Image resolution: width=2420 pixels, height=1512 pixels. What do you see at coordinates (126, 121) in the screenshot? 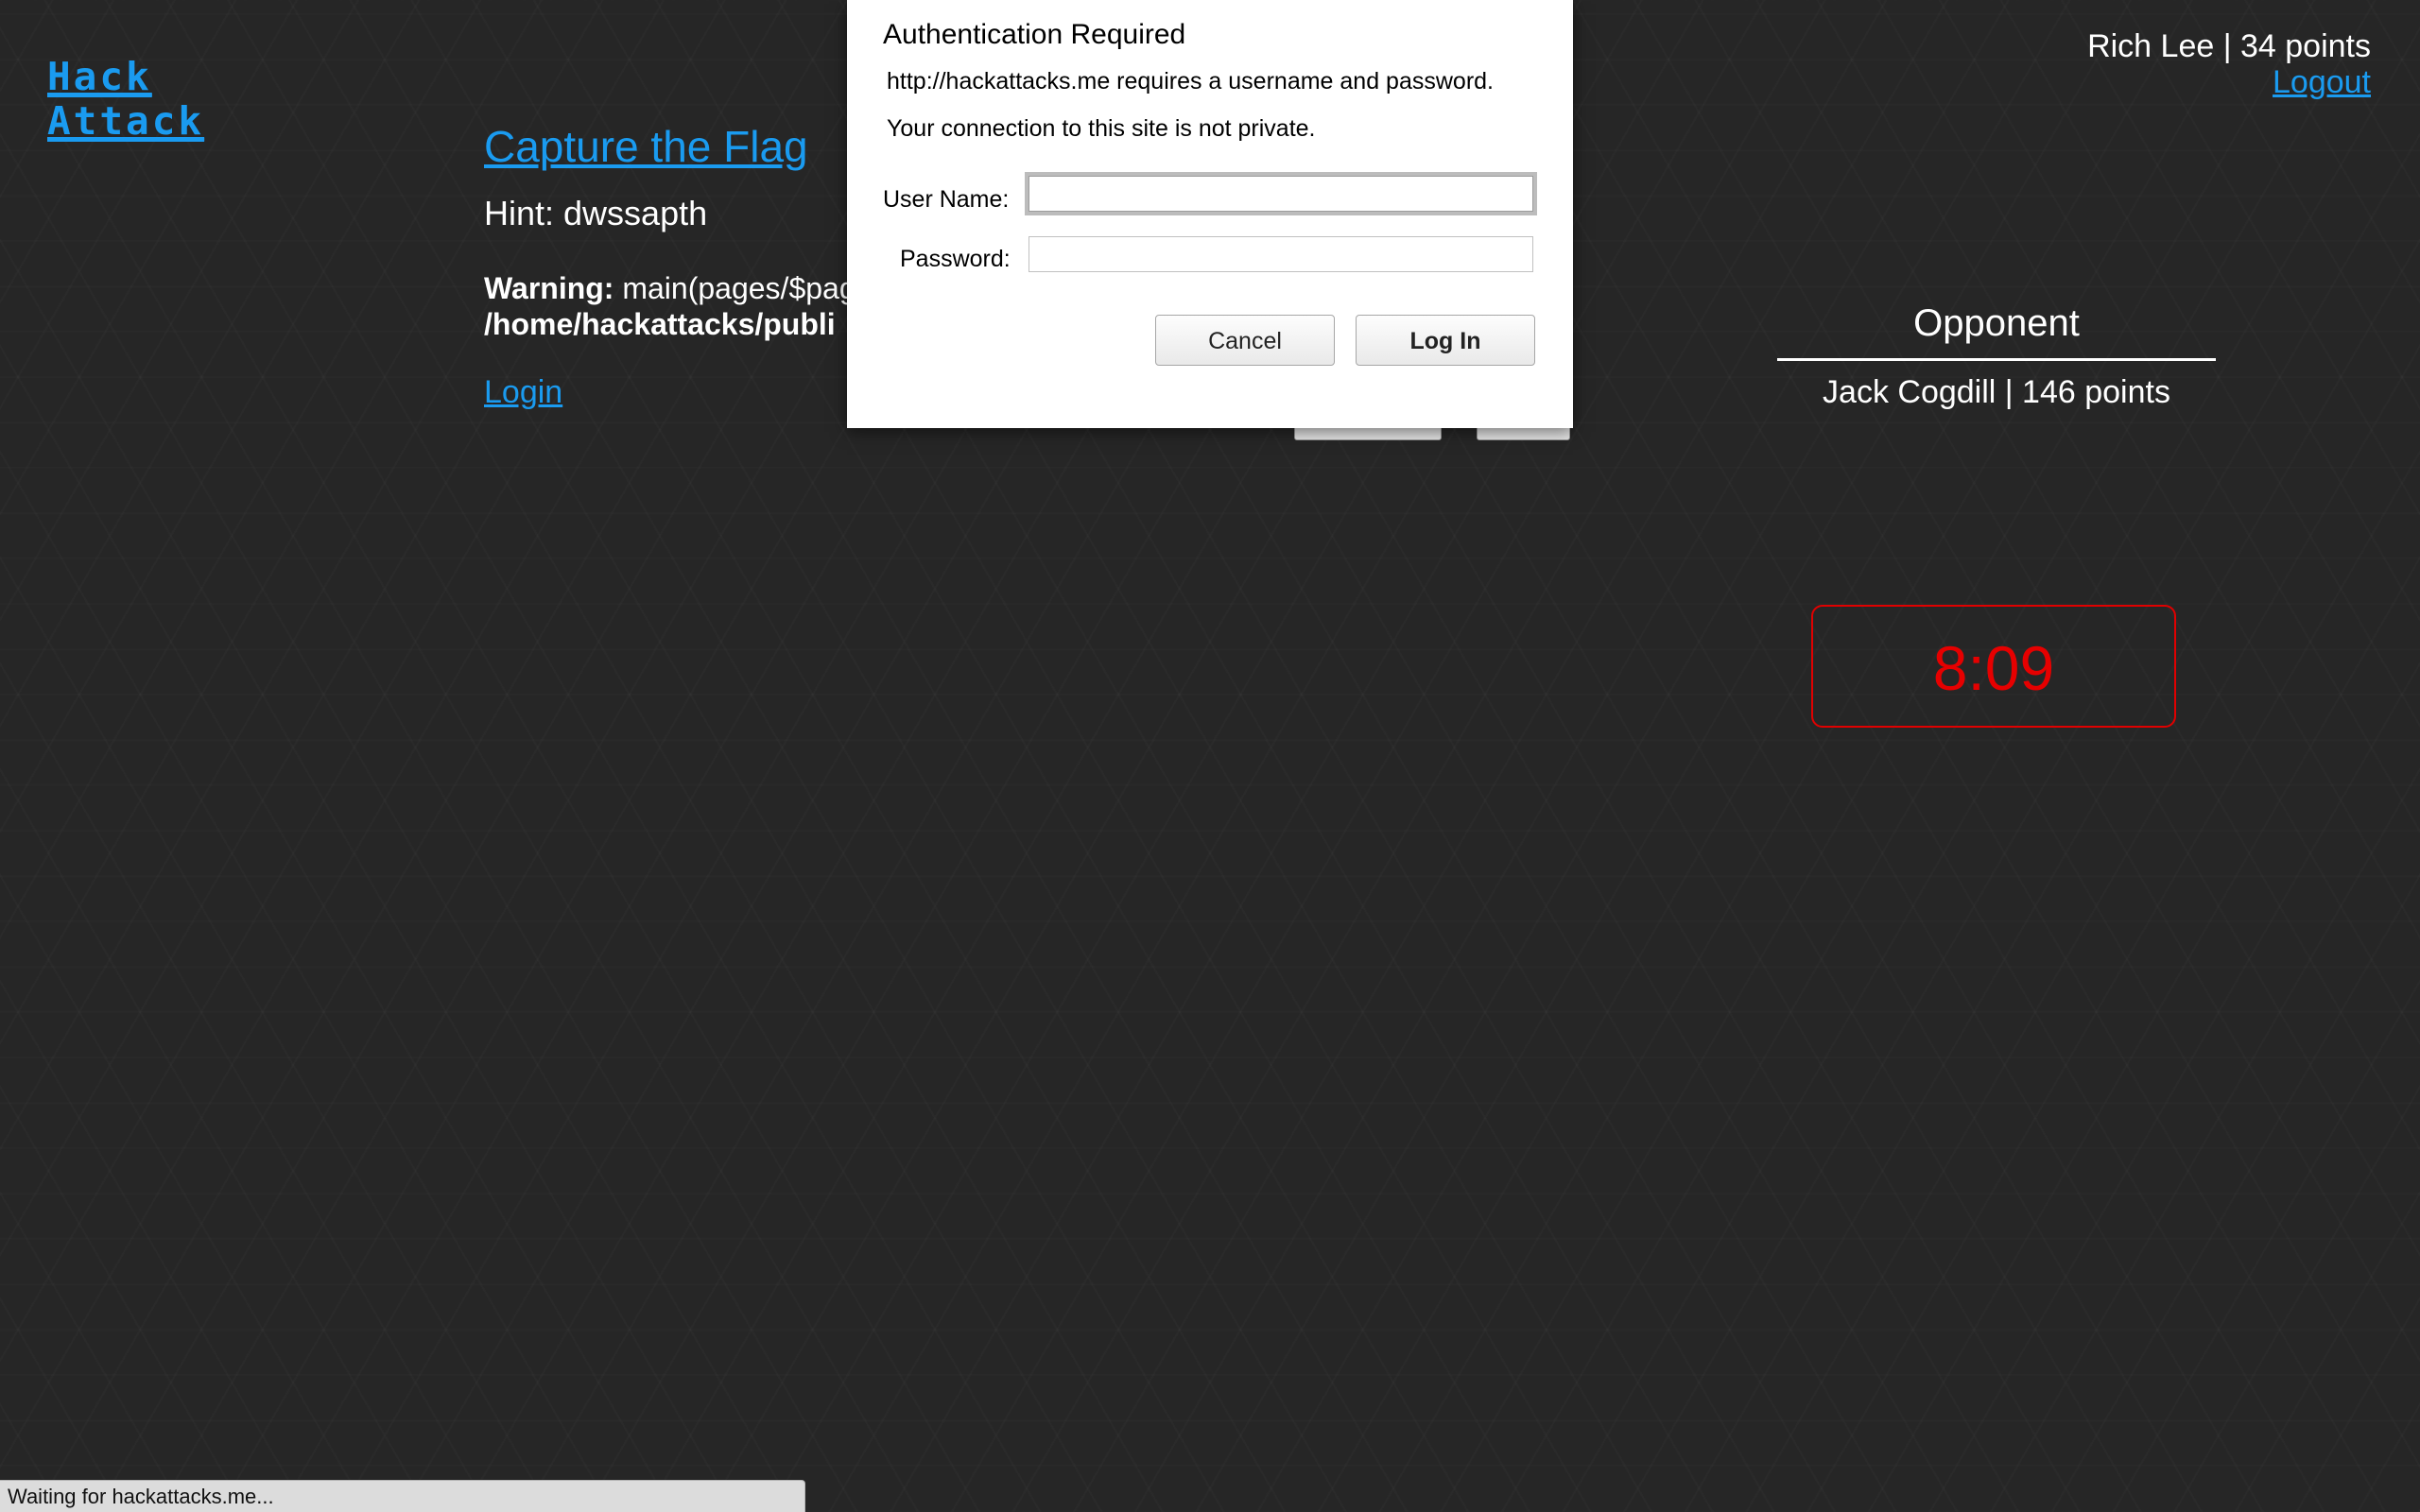
I see `logo-line-attack: Attack` at bounding box center [126, 121].